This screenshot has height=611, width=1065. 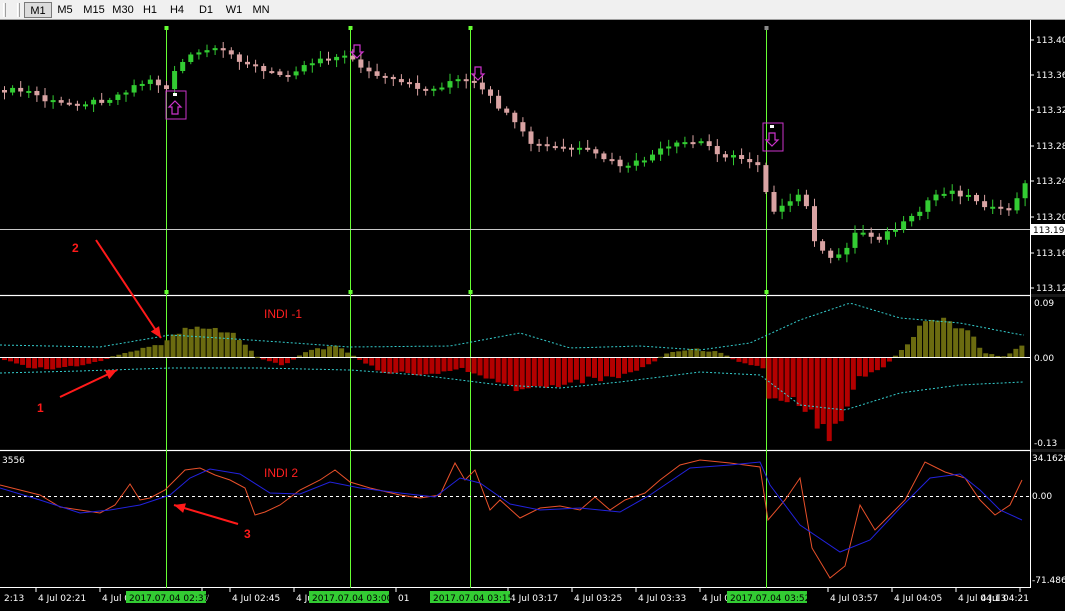 What do you see at coordinates (175, 107) in the screenshot?
I see `up-arrow-icon` at bounding box center [175, 107].